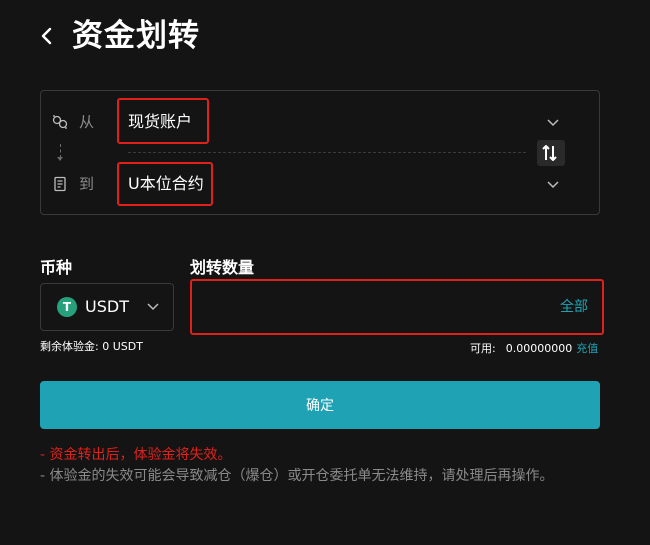 The image size is (650, 545). I want to click on to-dropdown, so click(553, 184).